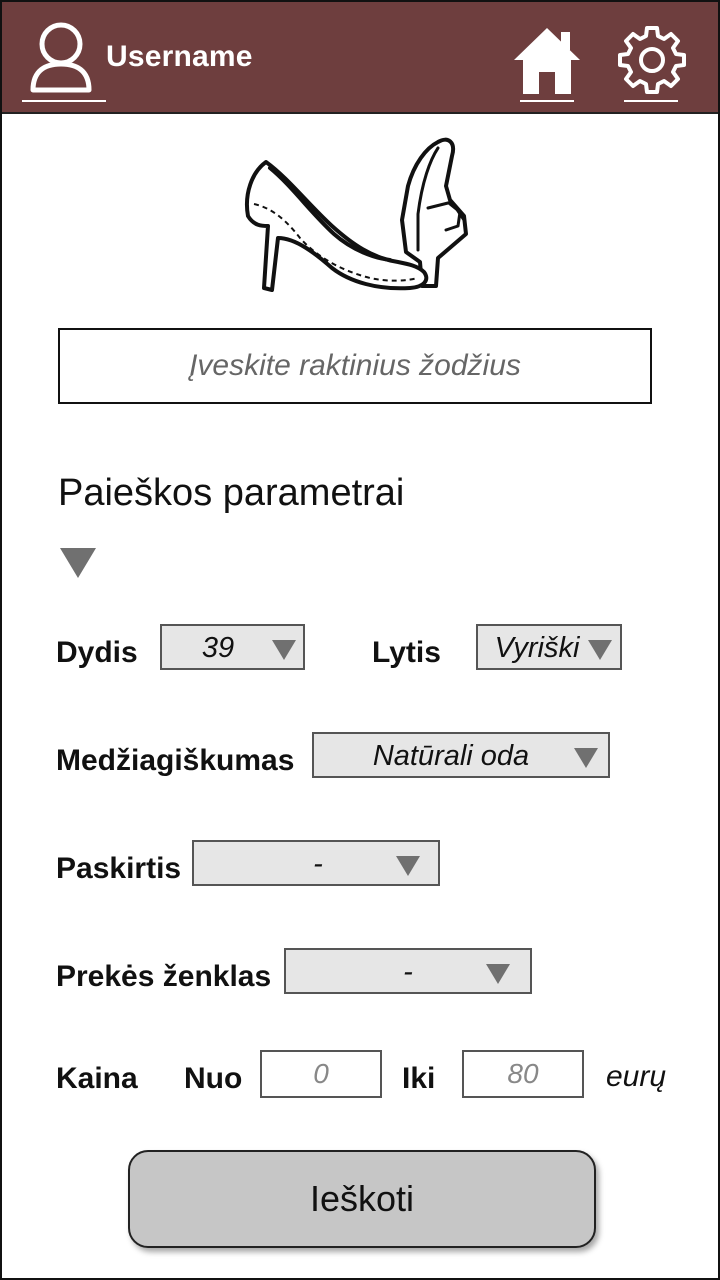 This screenshot has height=1280, width=720. I want to click on home-underline, so click(547, 101).